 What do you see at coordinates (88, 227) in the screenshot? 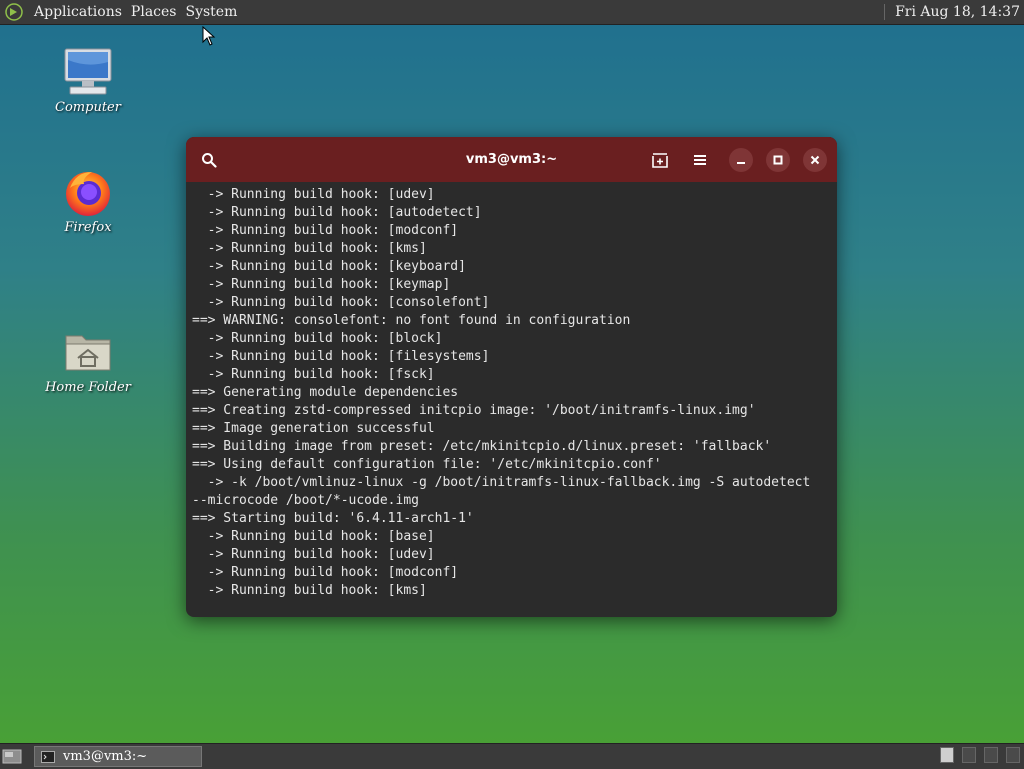
I see `desktop-icon-label: Firefox` at bounding box center [88, 227].